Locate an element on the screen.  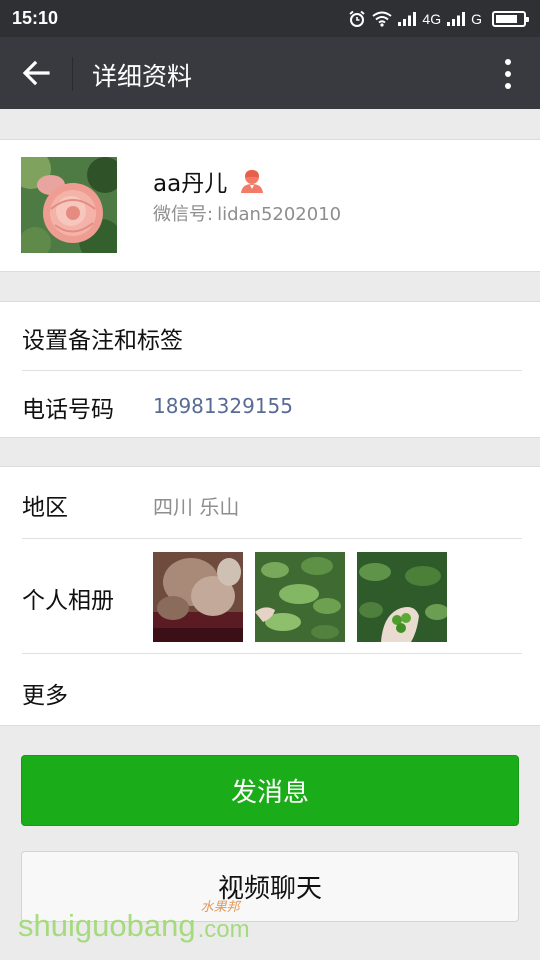
region-row: 地区 四川 乐山 is located at coordinates (270, 502).